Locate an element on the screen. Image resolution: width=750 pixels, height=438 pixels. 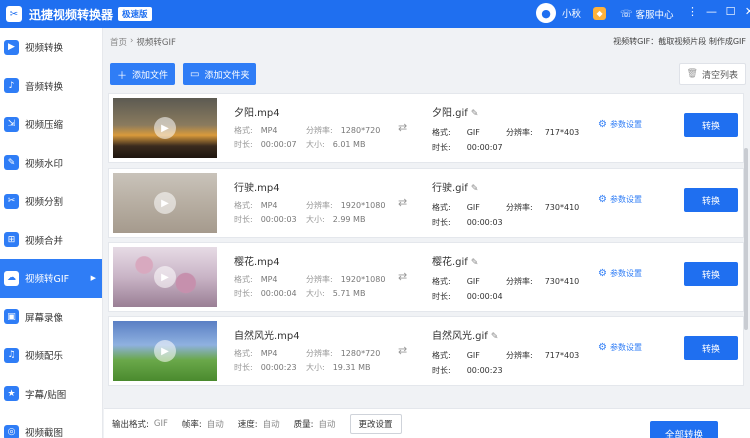
output-resolution: 分辨率: 730*410 is located at coordinates (543, 207).